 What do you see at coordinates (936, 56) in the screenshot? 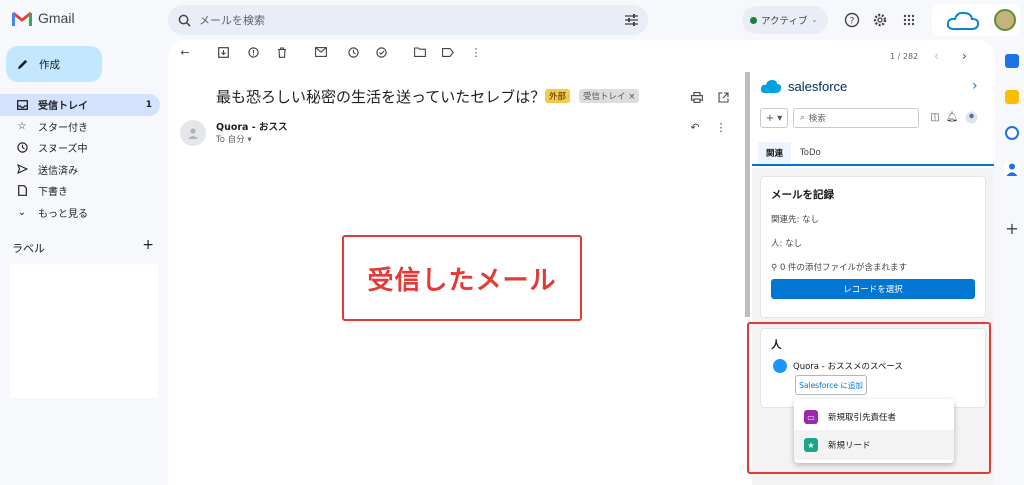
I see `prev-page-icon: ‹` at bounding box center [936, 56].